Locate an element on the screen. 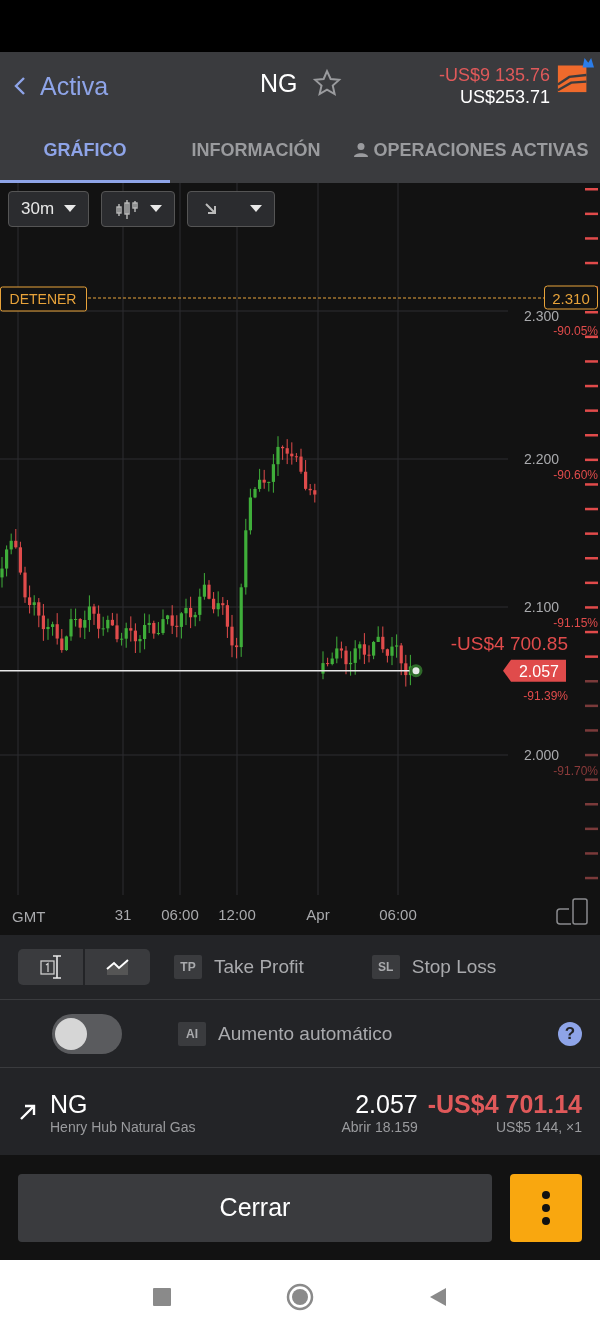  time-axis-label: Apr is located at coordinates (318, 914).